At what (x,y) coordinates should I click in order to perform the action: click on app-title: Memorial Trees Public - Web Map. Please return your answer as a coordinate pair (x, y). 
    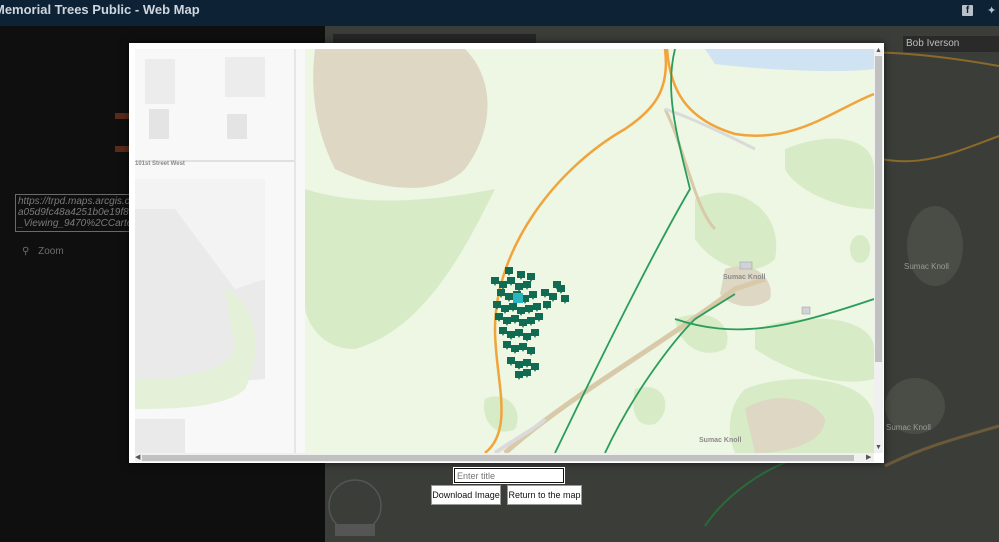
    Looking at the image, I should click on (100, 9).